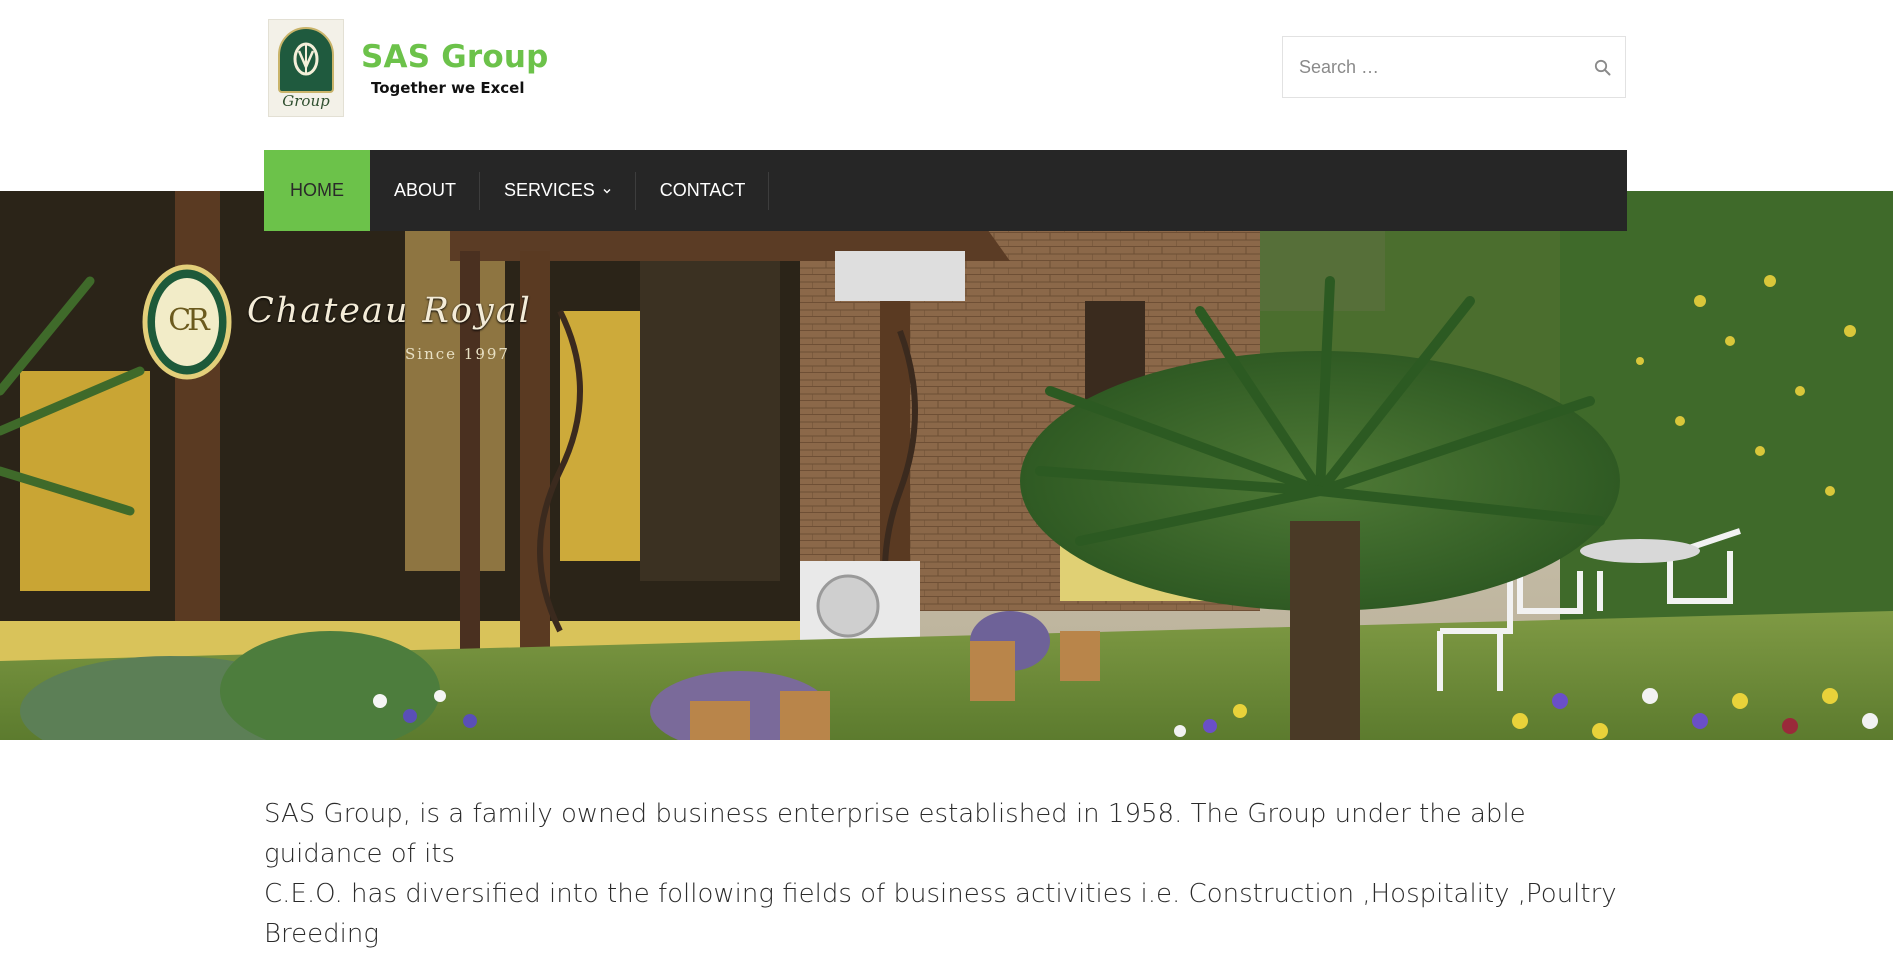  I want to click on brand-tagline: Together we Excel, so click(448, 88).